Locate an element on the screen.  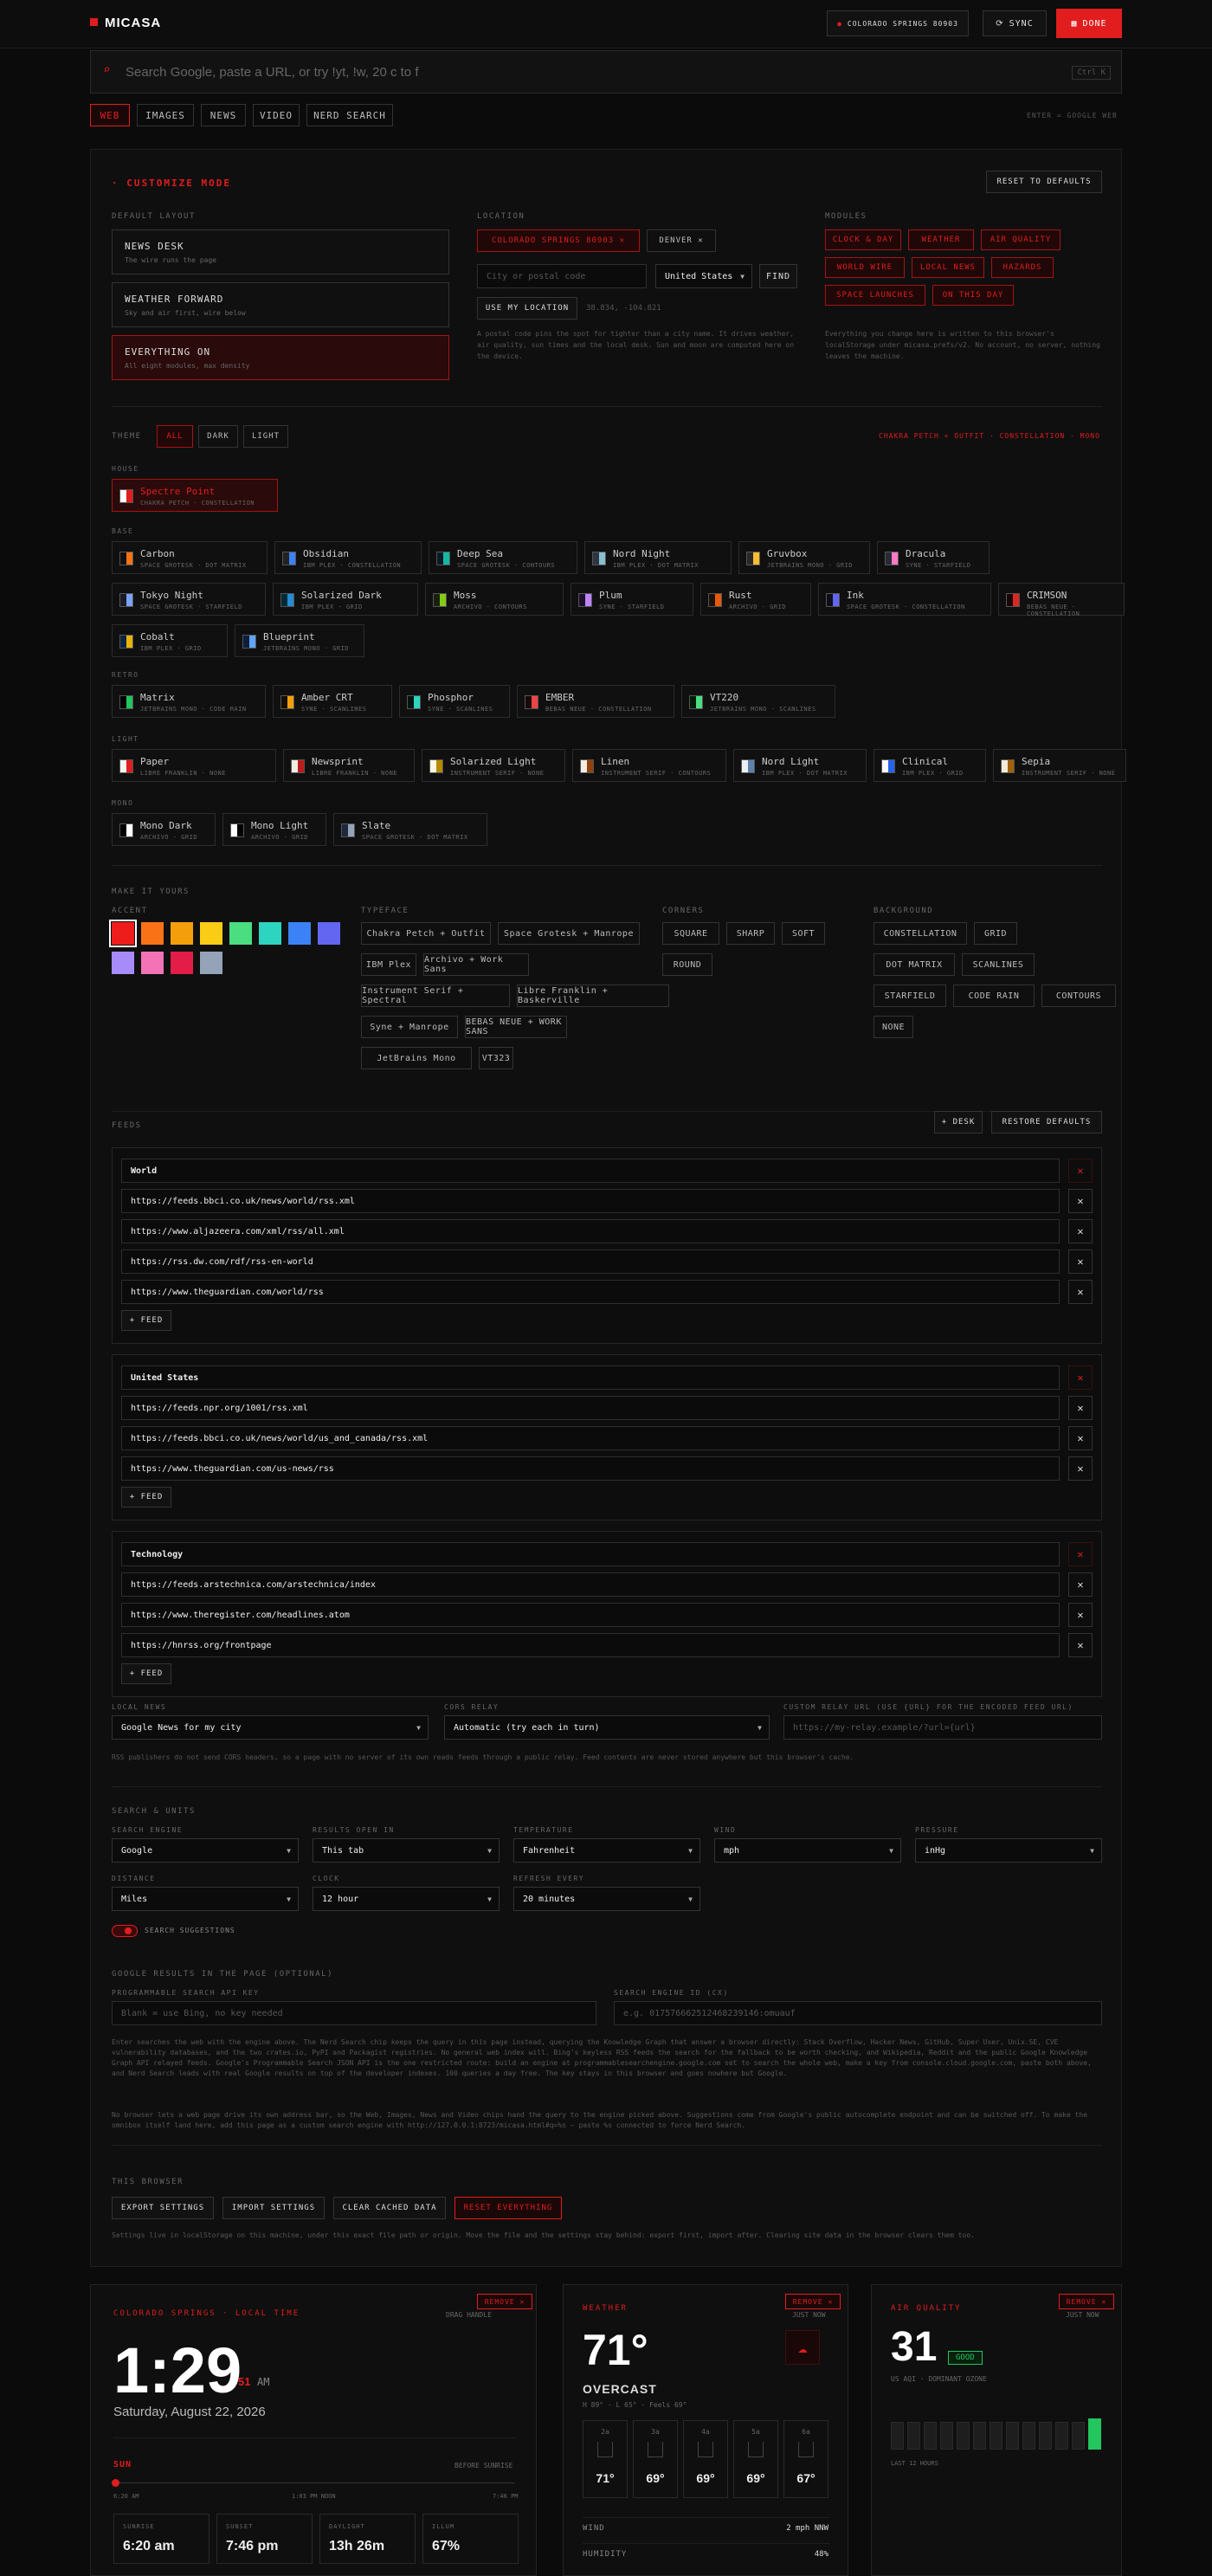
layout-news-desk: NEWS DESK The wire runs the page is located at coordinates (281, 252).